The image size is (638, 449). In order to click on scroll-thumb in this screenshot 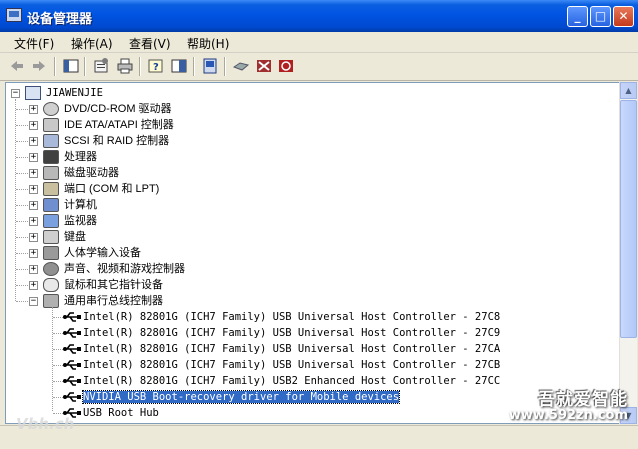, I will do `click(628, 219)`.